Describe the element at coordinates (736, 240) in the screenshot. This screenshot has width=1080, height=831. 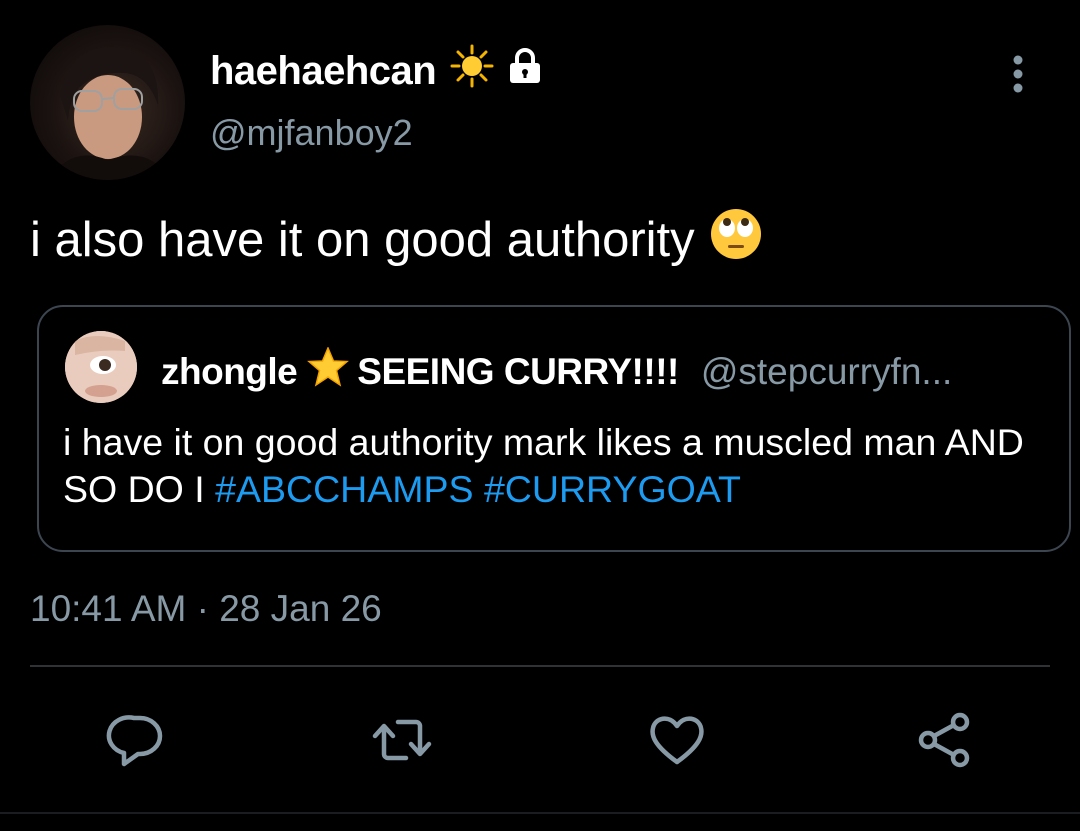
I see `rolling-eyes-emoji-icon` at that location.